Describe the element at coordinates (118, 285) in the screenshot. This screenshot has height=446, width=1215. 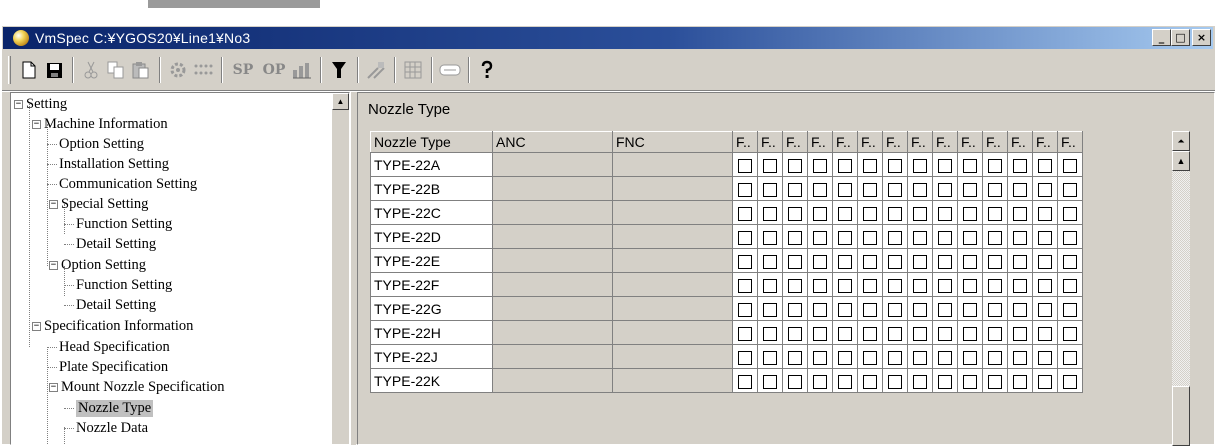
I see `tree-item-function-setting: Function Setting` at that location.